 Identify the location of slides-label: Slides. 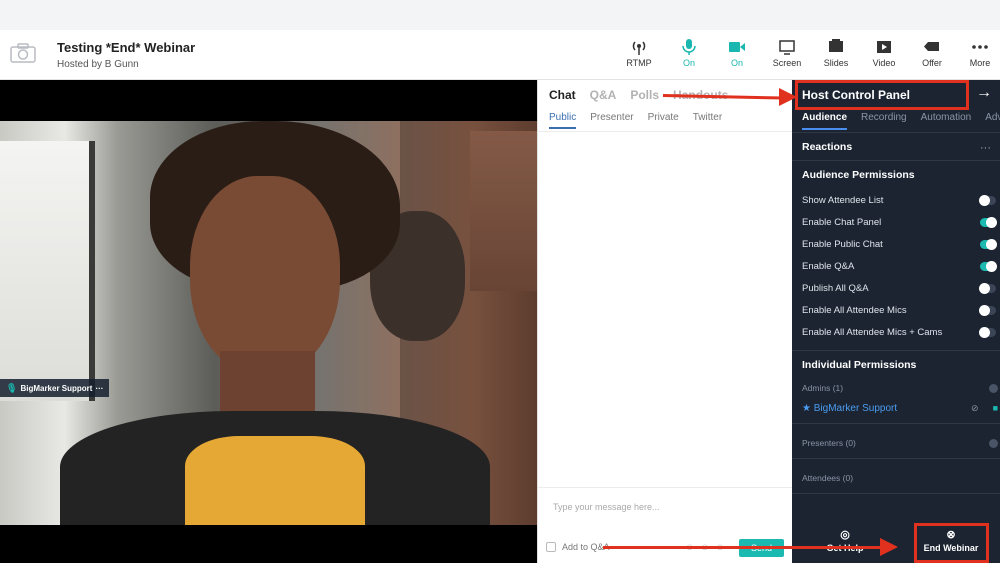
(836, 63).